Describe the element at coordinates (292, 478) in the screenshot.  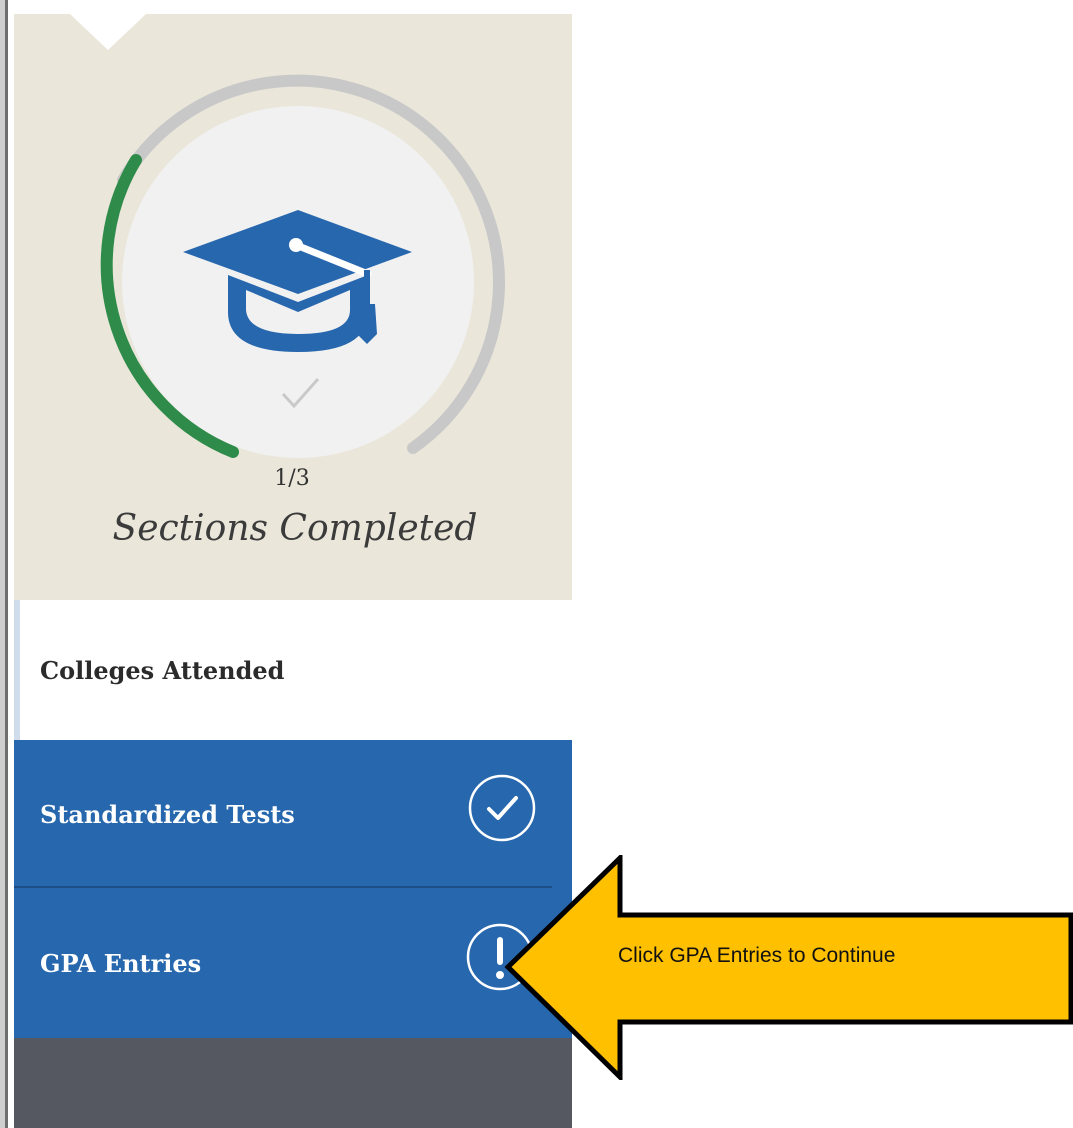
I see `progress-count: 1/3` at that location.